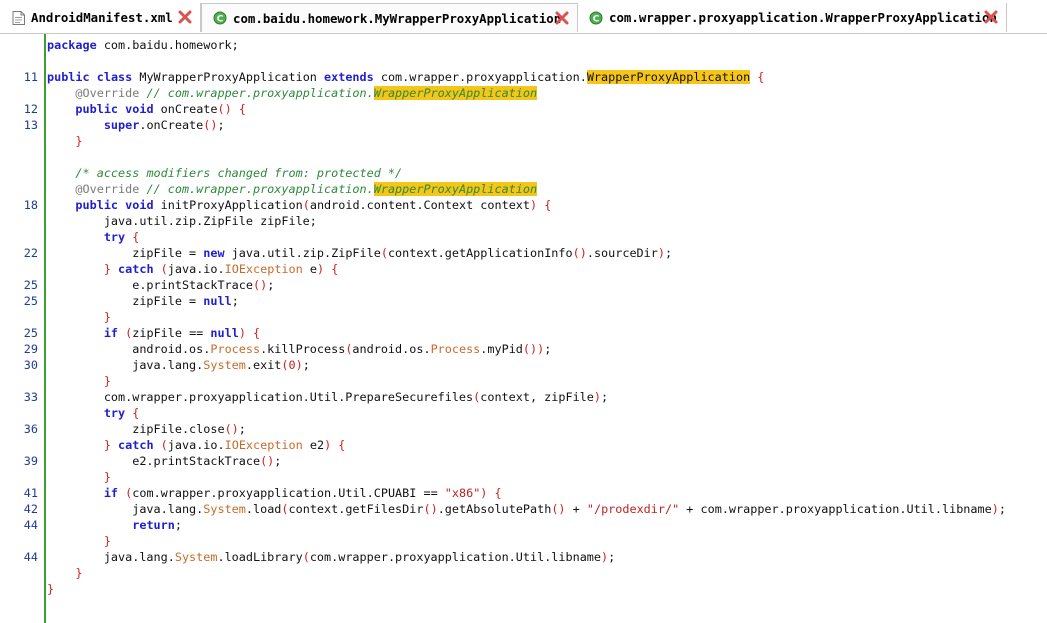  Describe the element at coordinates (306, 365) in the screenshot. I see `code-token: ;` at that location.